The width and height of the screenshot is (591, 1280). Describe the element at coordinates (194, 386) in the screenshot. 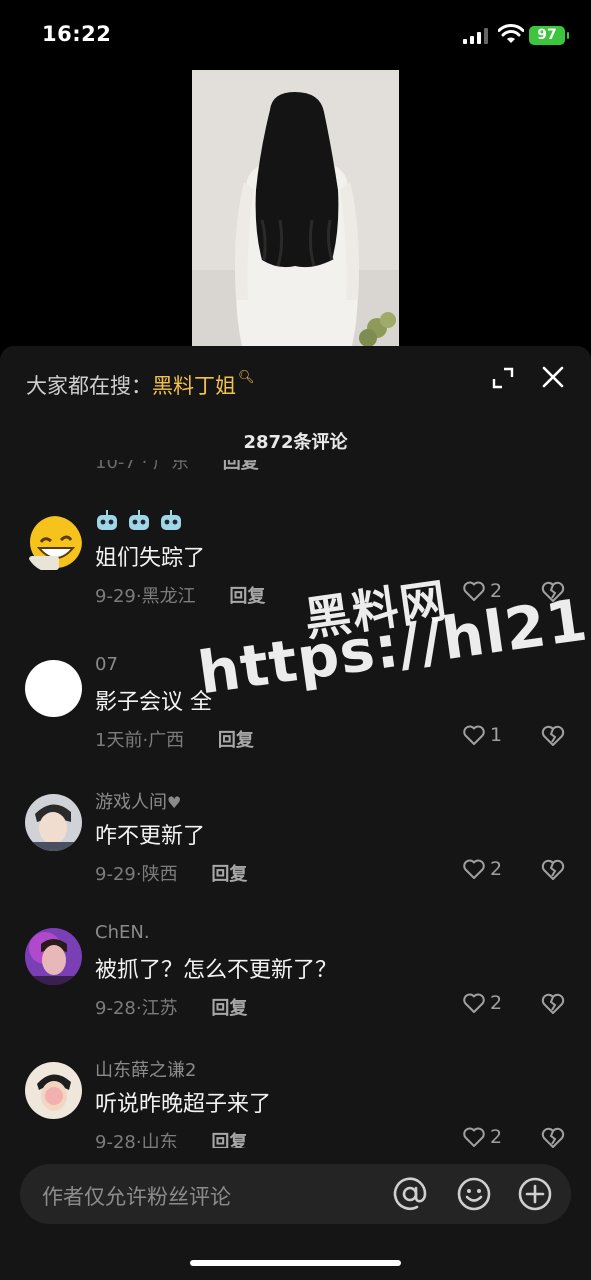

I see `search-suggestion-keyword: 黑料丁姐` at that location.